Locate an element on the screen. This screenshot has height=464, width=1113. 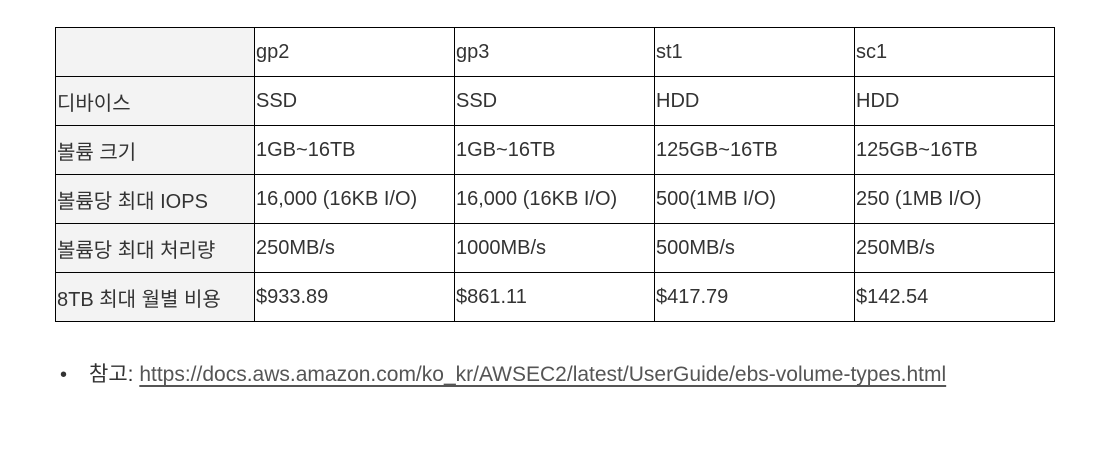
column-header-sc1: sc1 is located at coordinates (954, 52).